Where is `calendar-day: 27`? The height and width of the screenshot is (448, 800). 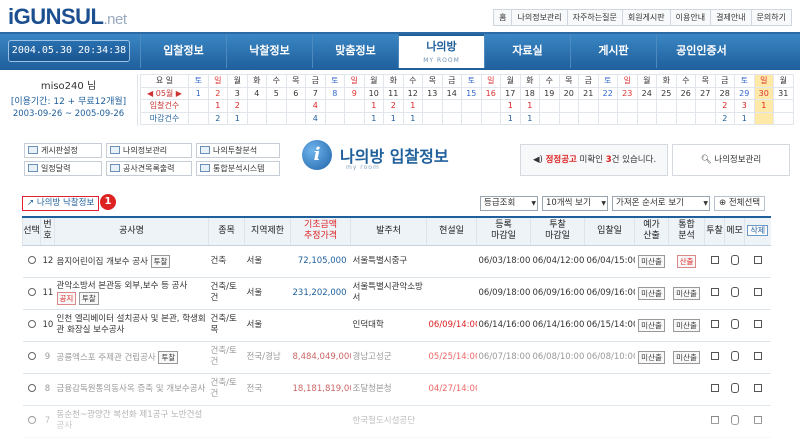 calendar-day: 27 is located at coordinates (705, 93).